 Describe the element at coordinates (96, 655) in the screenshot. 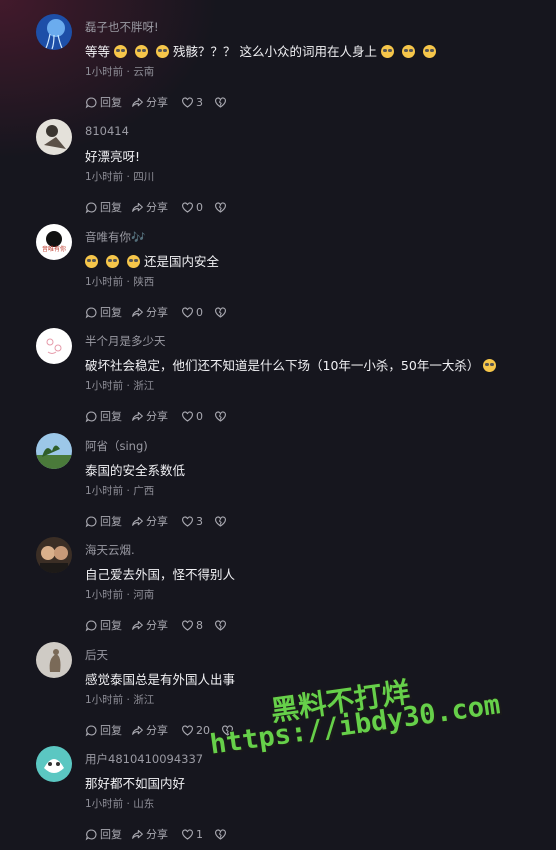

I see `username: 后天` at that location.